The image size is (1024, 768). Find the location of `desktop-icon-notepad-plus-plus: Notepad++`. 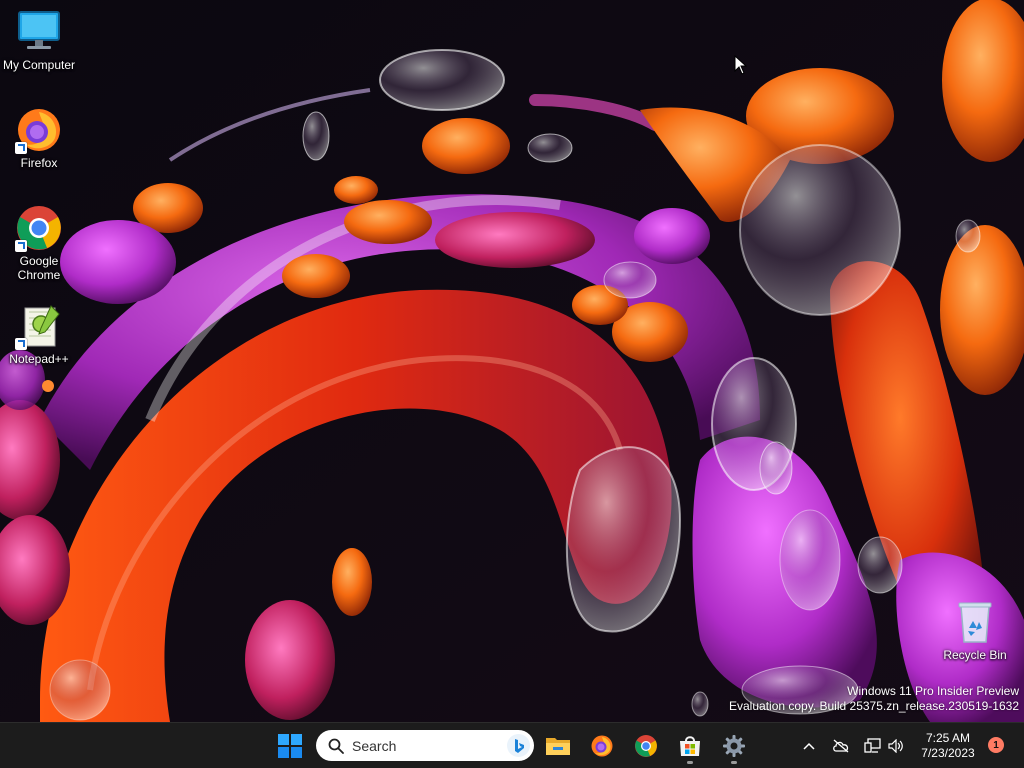

desktop-icon-notepad-plus-plus: Notepad++ is located at coordinates (39, 334).